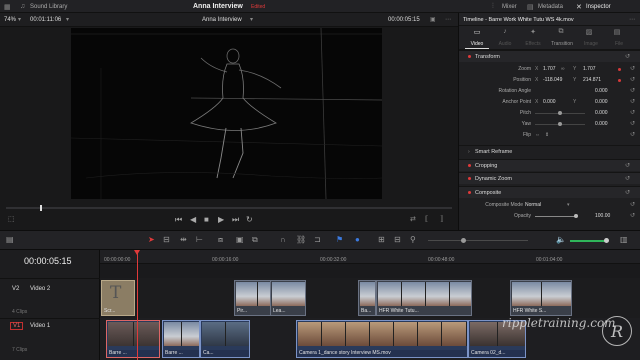 The width and height of the screenshot is (640, 360). What do you see at coordinates (589, 69) in the screenshot?
I see `zoom-y-field: 1.707` at bounding box center [589, 69].